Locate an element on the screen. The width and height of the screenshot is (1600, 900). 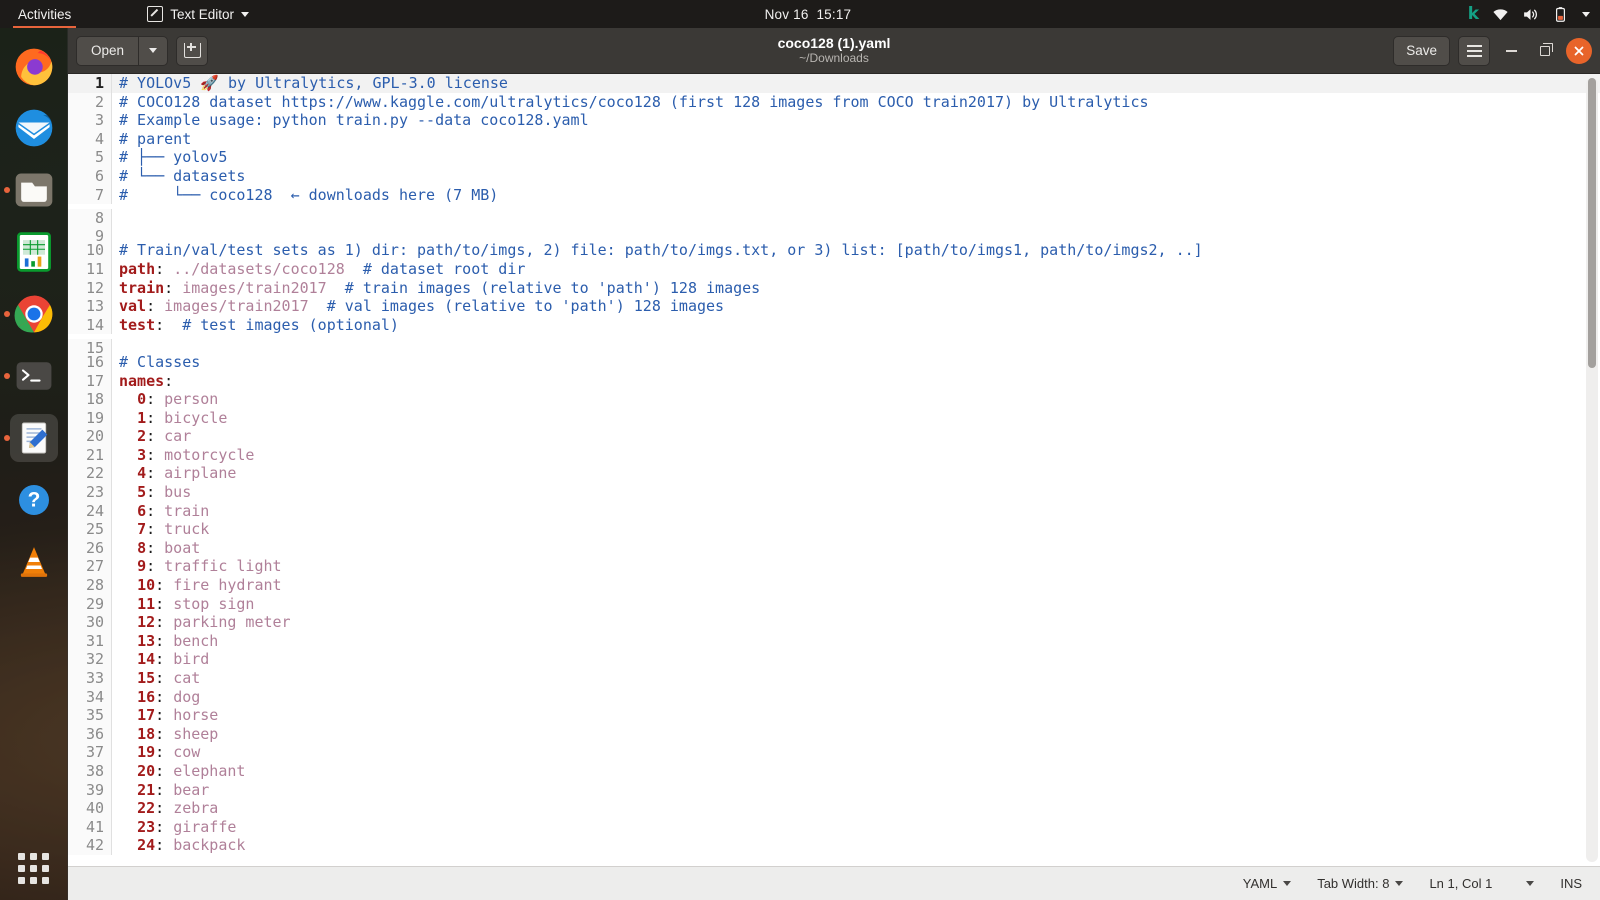
line-content: 12: parking meter is located at coordinates (856, 622).